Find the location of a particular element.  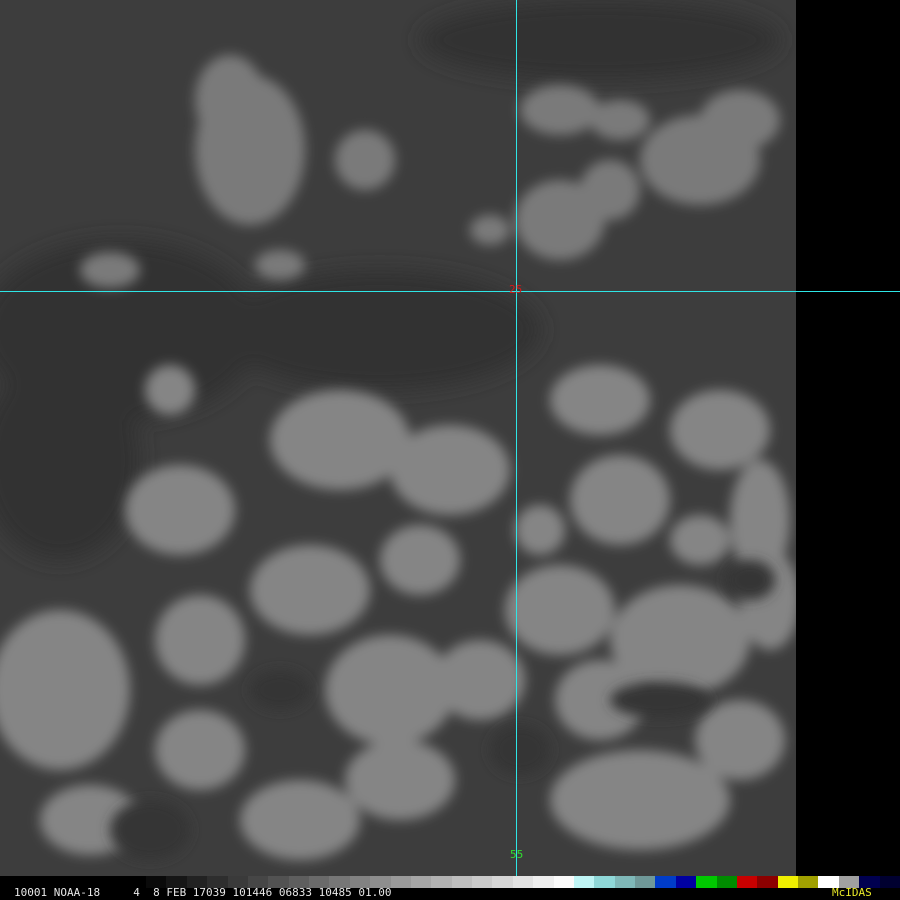

software-label: McIDAS is located at coordinates (852, 892).